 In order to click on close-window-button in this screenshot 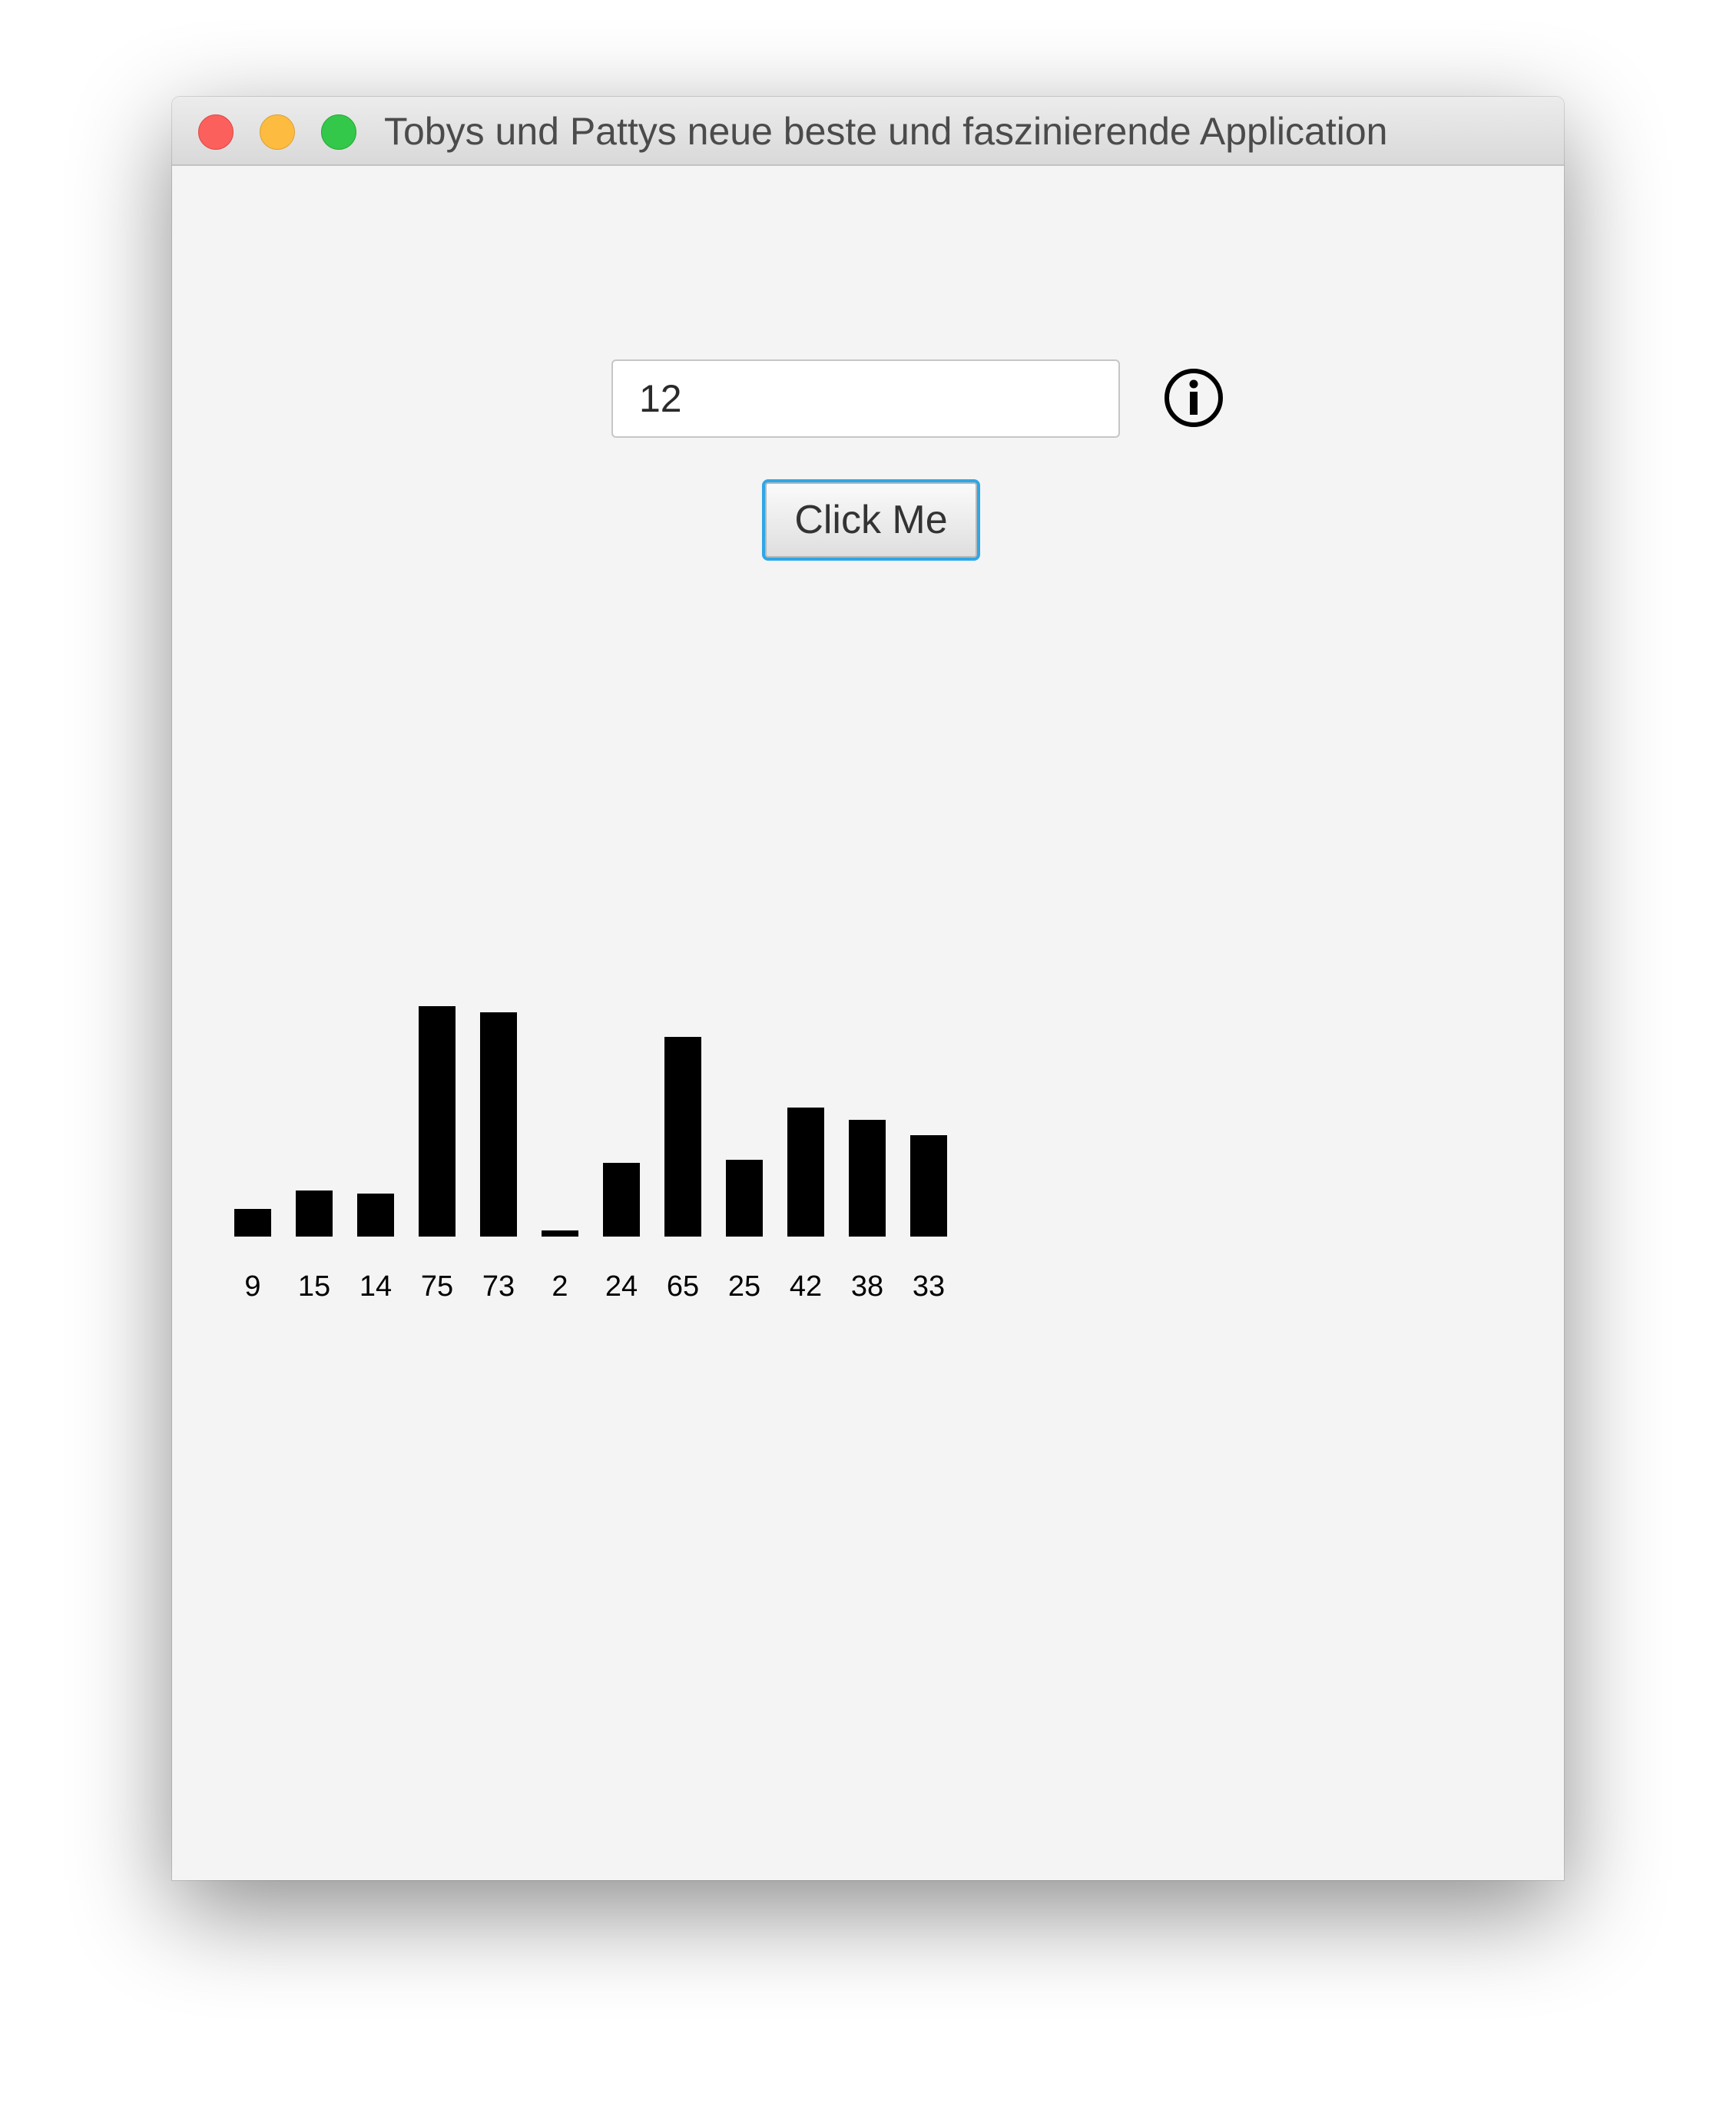, I will do `click(216, 132)`.